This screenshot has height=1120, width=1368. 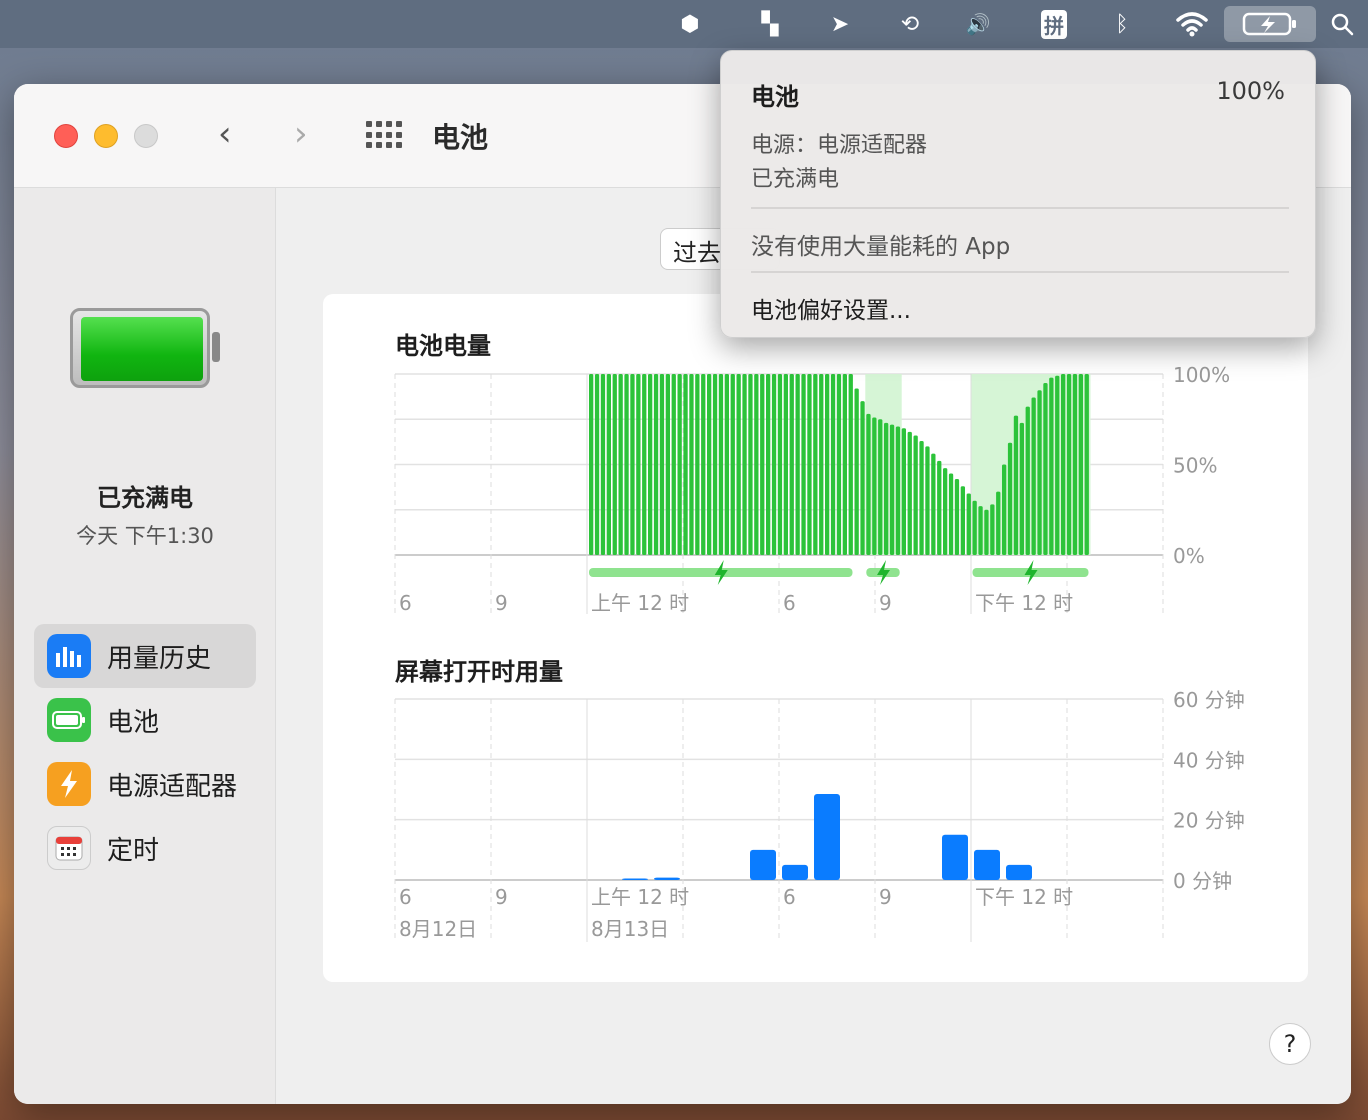 What do you see at coordinates (145, 784) in the screenshot?
I see `sidebar-item-power-adapter: 电源适配器` at bounding box center [145, 784].